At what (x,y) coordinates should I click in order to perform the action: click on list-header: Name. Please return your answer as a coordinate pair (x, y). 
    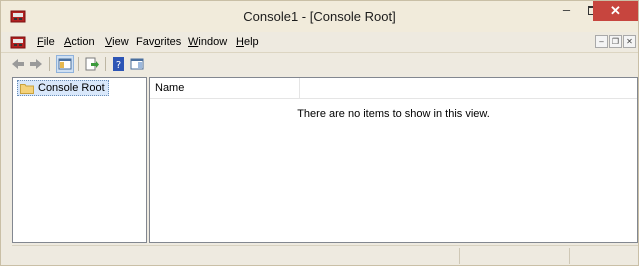
    Looking at the image, I should click on (393, 88).